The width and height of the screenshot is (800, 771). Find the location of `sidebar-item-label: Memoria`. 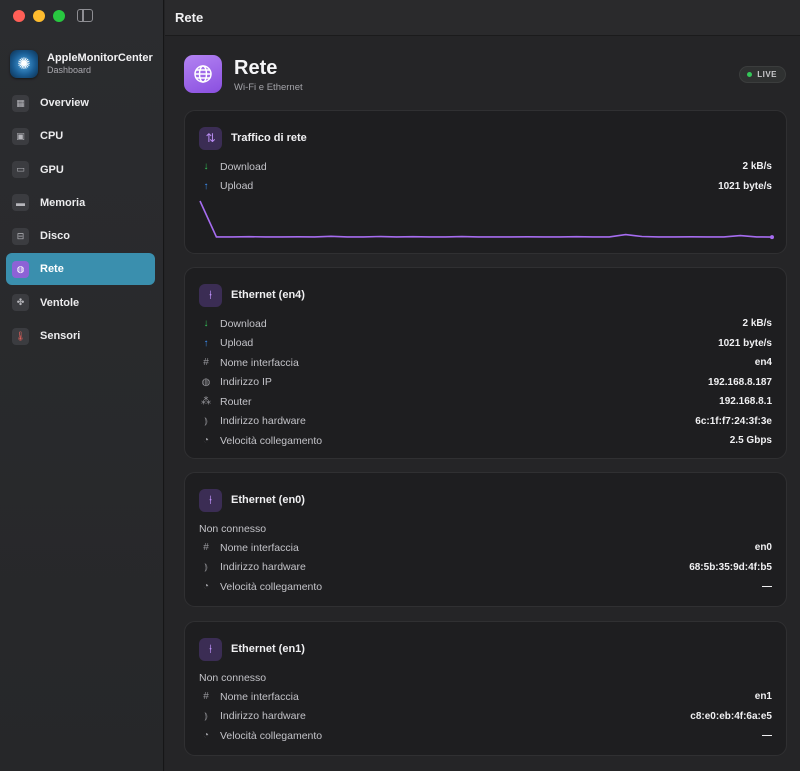

sidebar-item-label: Memoria is located at coordinates (63, 202).